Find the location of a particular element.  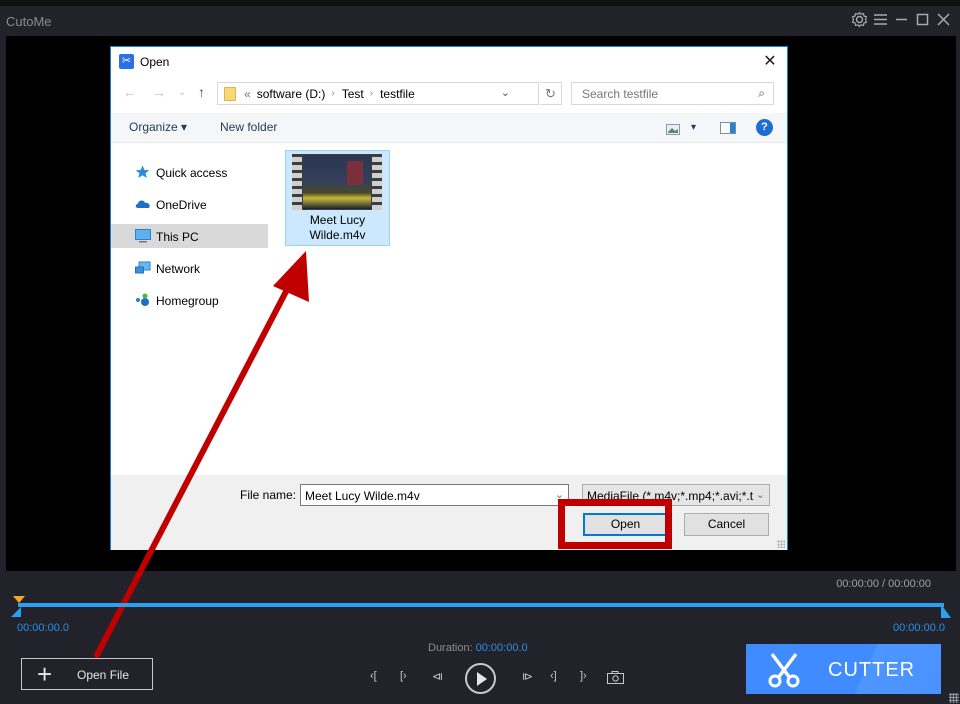

organize-button: Organize ▾ is located at coordinates (158, 127).